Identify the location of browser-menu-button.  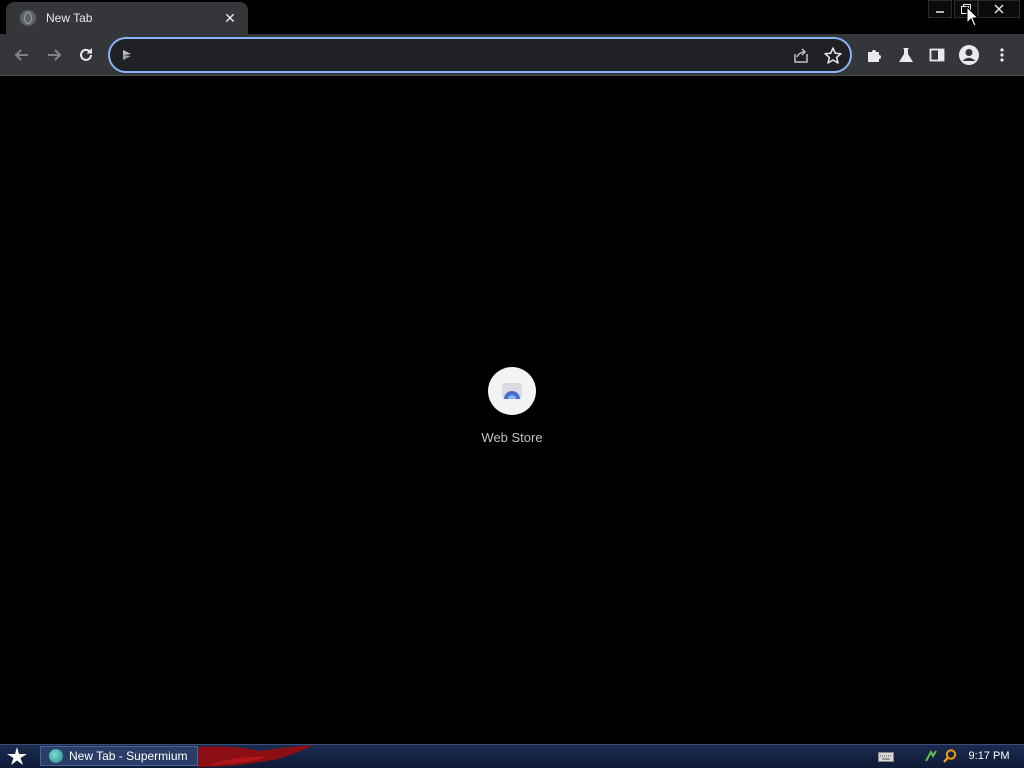
(1002, 55).